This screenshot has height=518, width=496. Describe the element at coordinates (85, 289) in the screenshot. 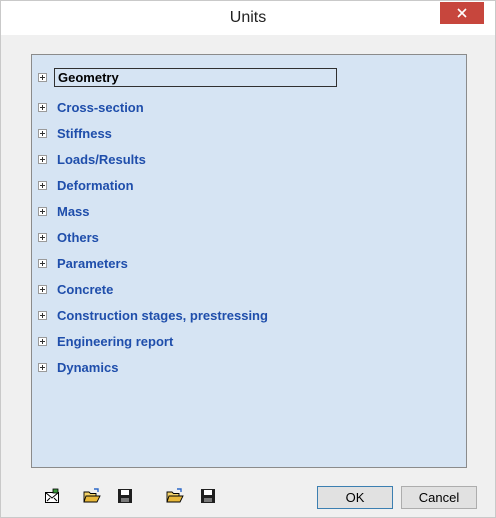

I see `tree-item-label: Concrete` at that location.